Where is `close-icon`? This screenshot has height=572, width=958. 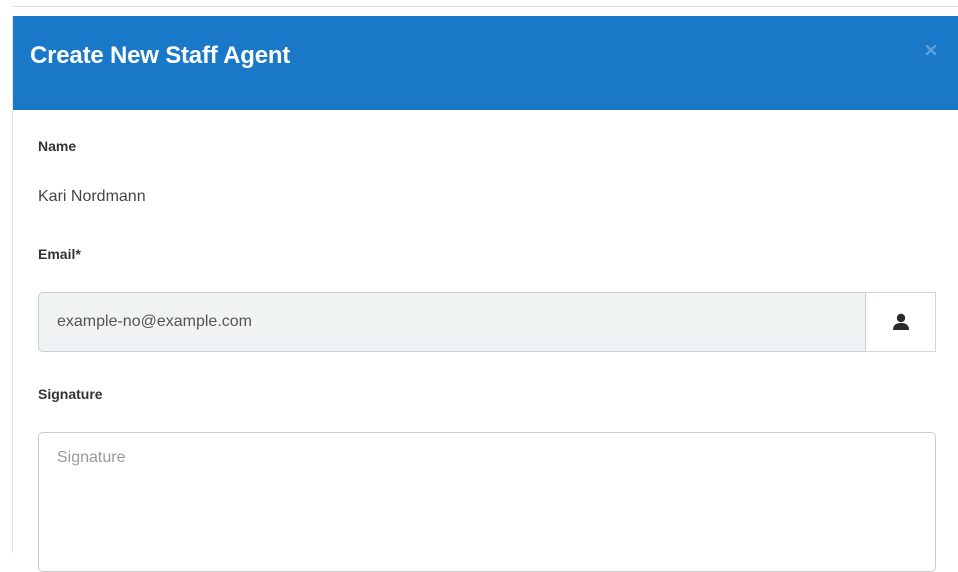
close-icon is located at coordinates (931, 50).